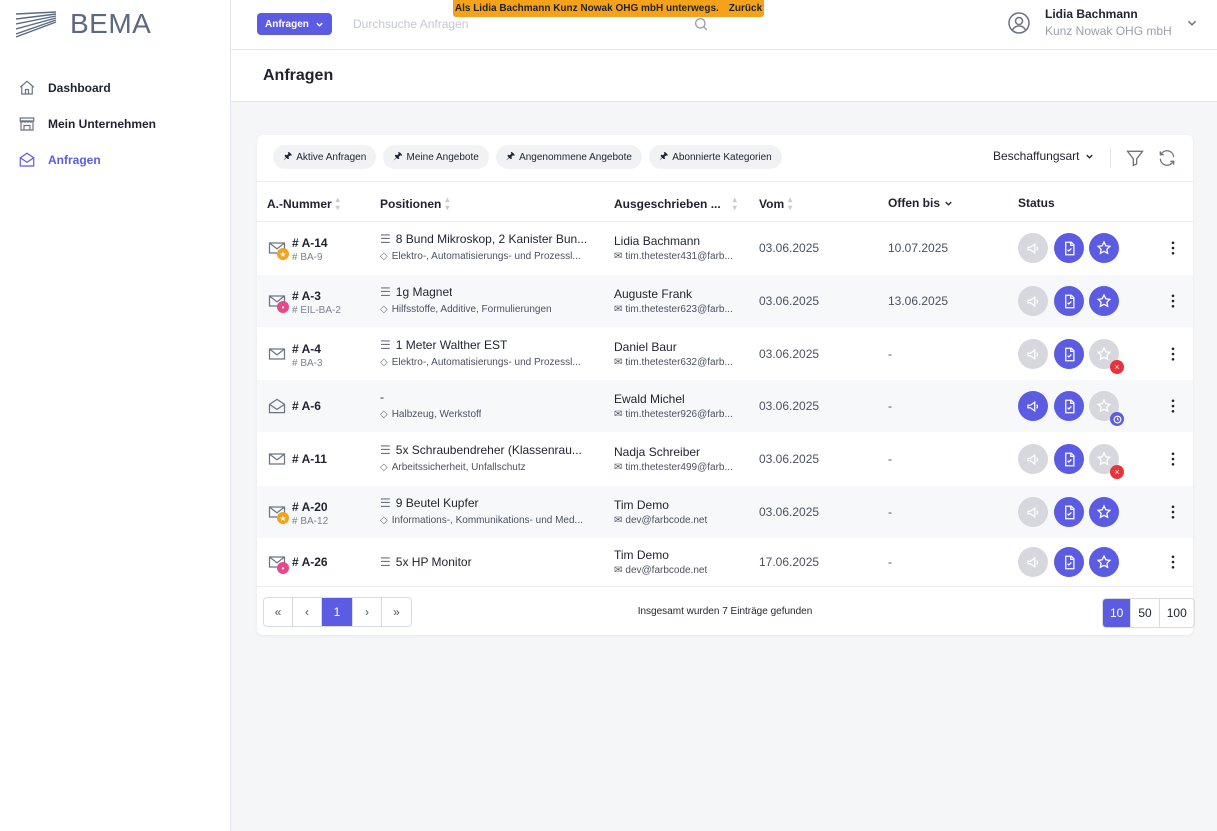 The image size is (1217, 831). I want to click on list-icon: ☰, so click(385, 450).